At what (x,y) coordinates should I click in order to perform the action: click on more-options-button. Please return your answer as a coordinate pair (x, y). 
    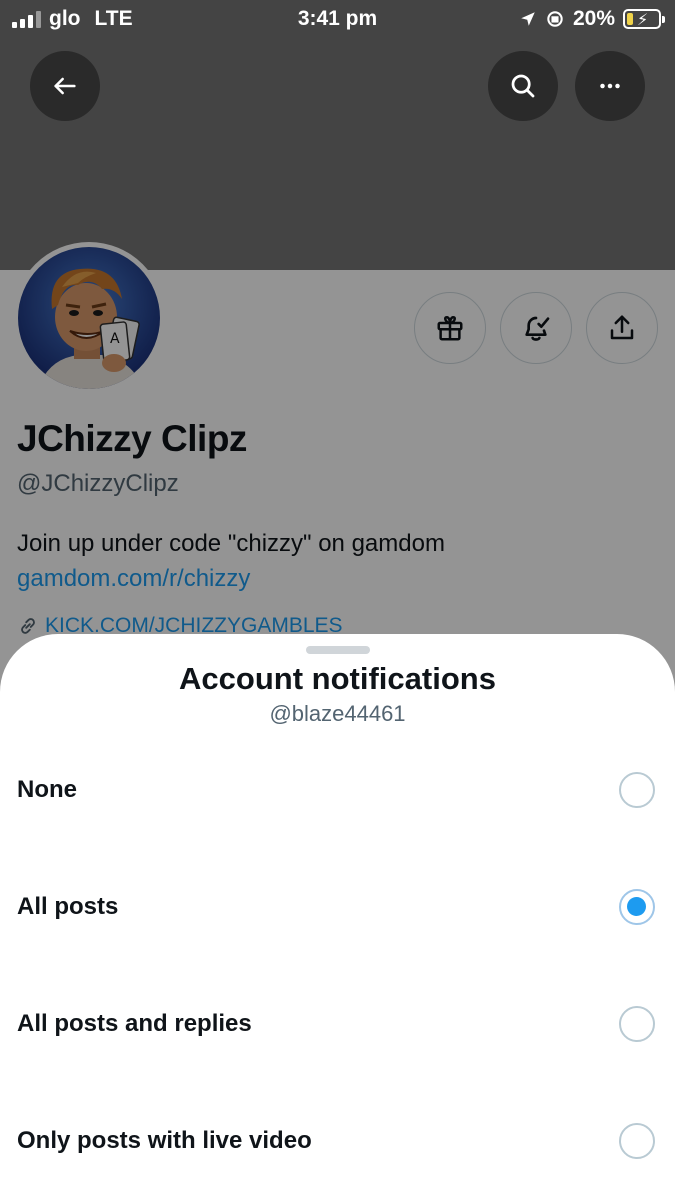
    Looking at the image, I should click on (610, 86).